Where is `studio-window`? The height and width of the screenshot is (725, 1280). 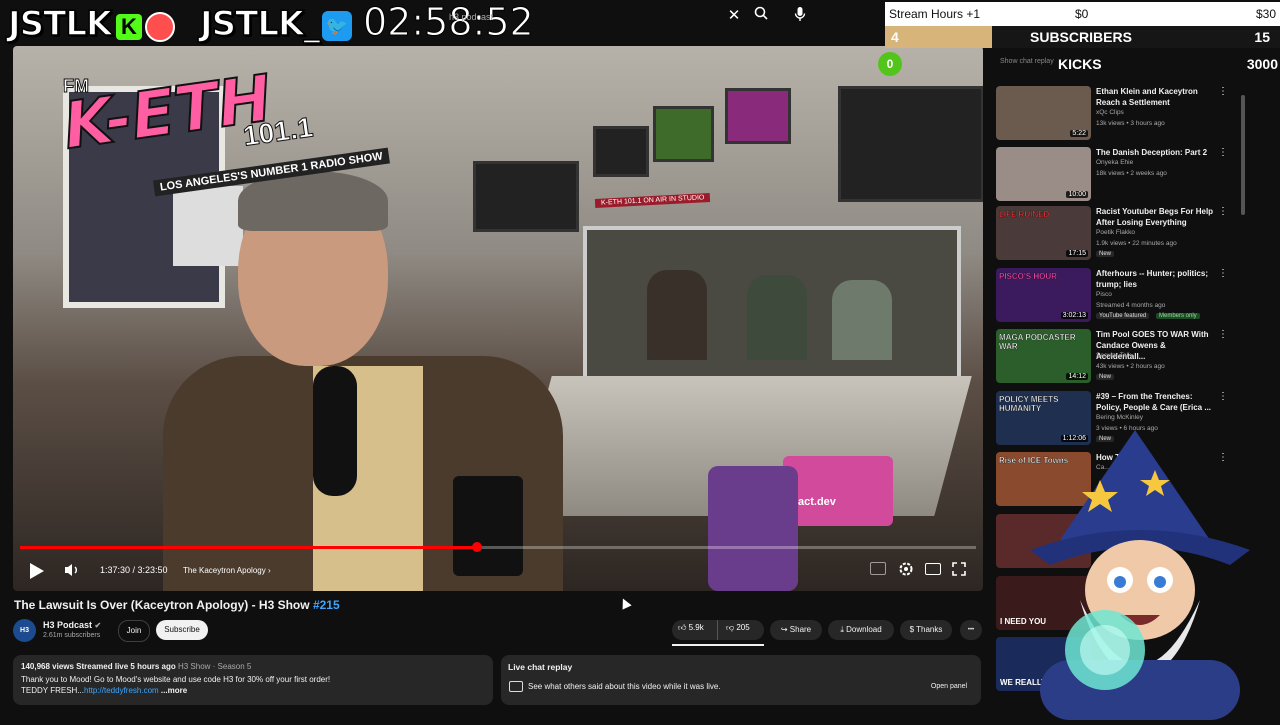 studio-window is located at coordinates (772, 310).